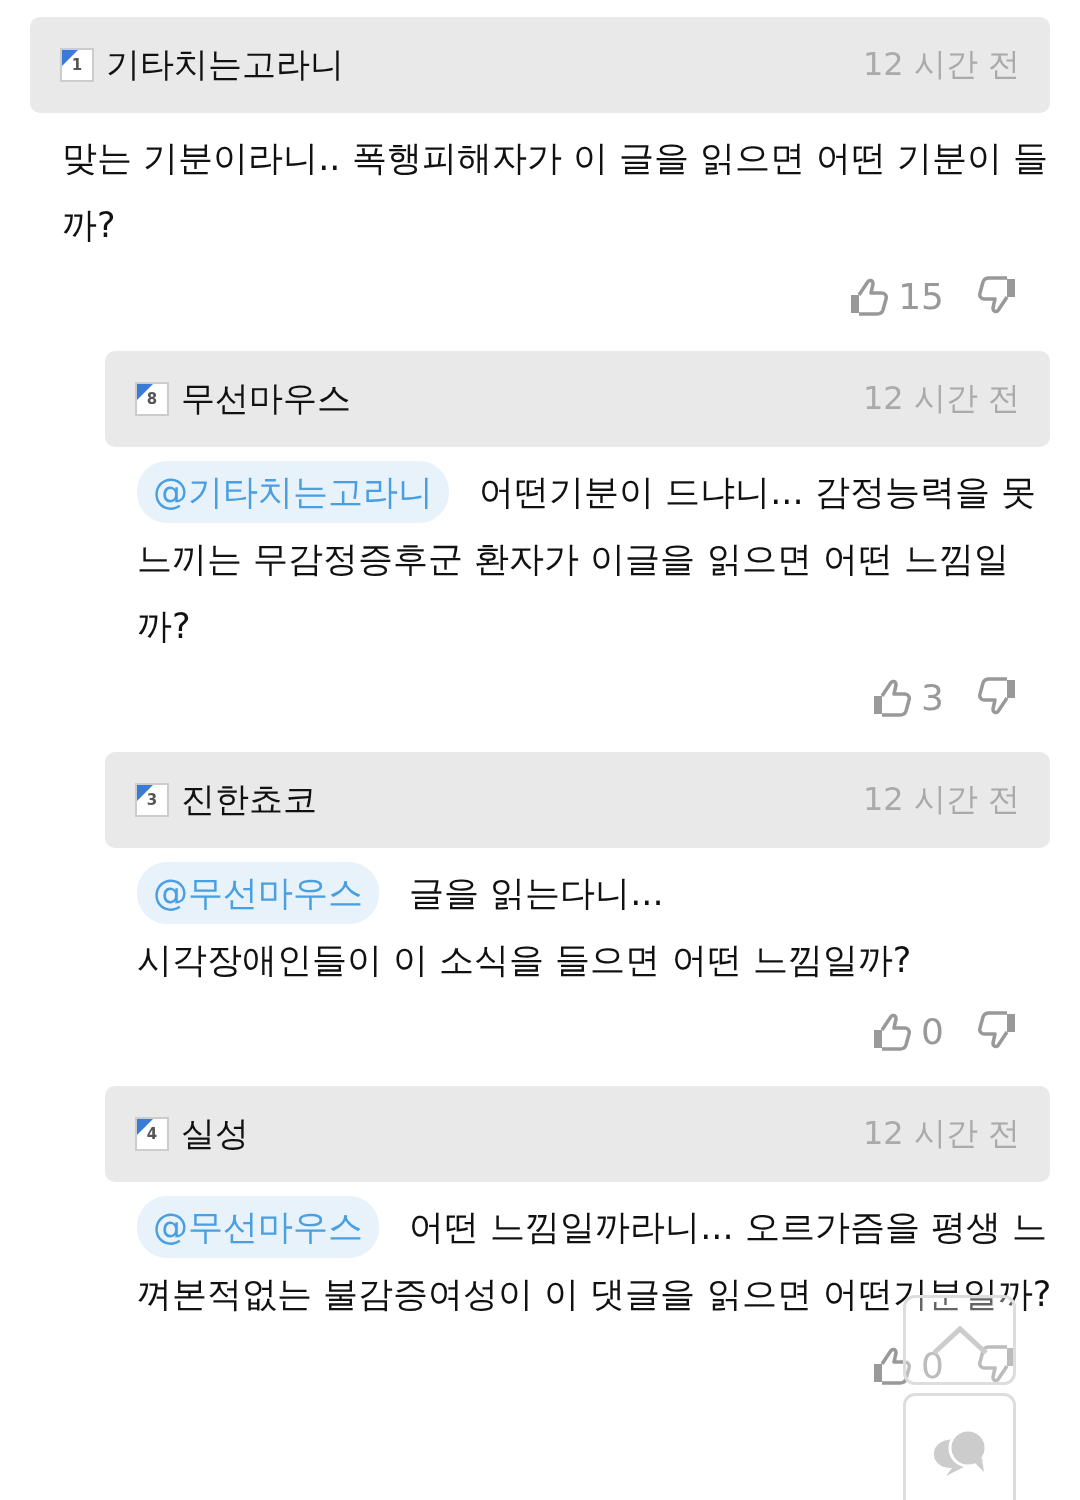 Image resolution: width=1080 pixels, height=1500 pixels. What do you see at coordinates (516, 800) in the screenshot?
I see `author-name: 진한쵸코` at bounding box center [516, 800].